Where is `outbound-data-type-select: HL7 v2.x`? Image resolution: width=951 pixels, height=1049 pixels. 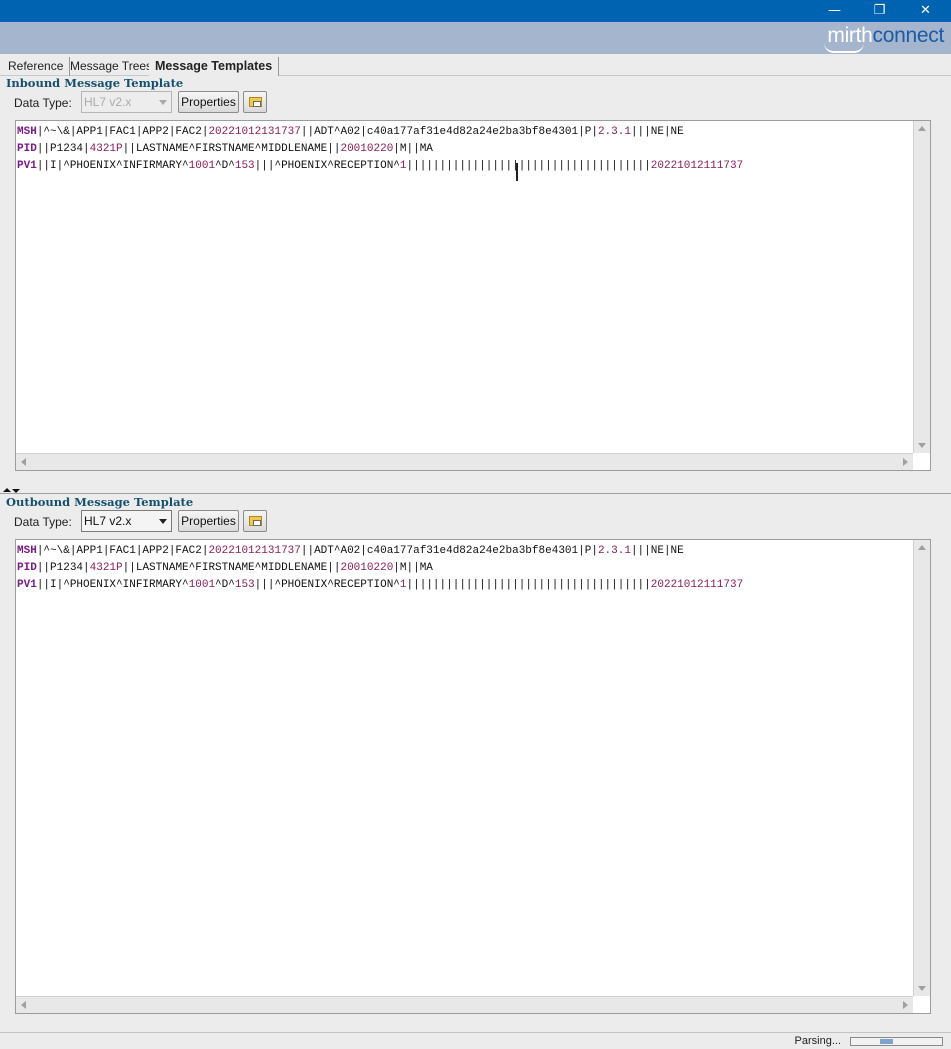
outbound-data-type-select: HL7 v2.x is located at coordinates (126, 521).